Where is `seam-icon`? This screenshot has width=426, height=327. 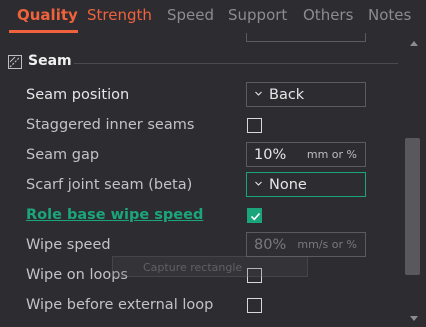
seam-icon is located at coordinates (15, 61).